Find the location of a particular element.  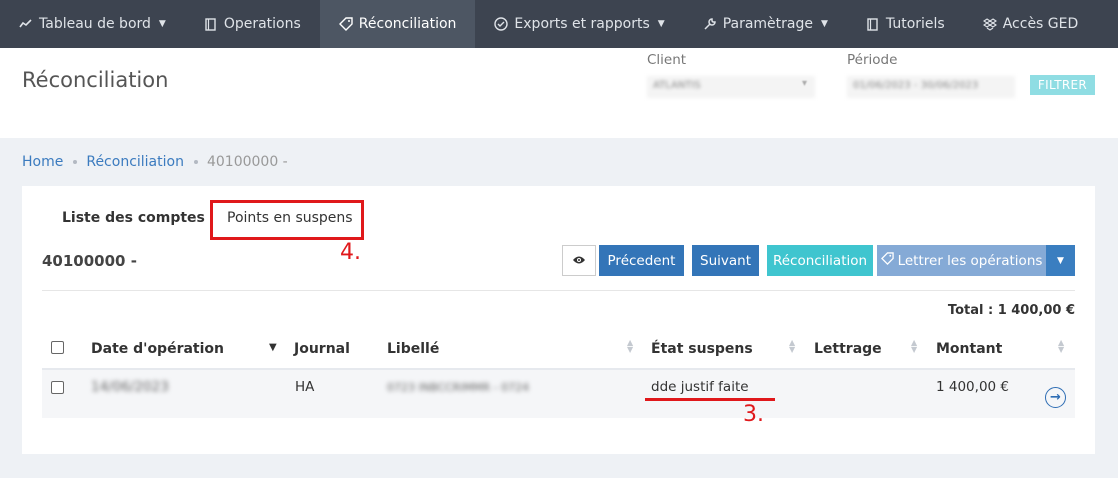

client-select: ATLANTIS is located at coordinates (731, 87).